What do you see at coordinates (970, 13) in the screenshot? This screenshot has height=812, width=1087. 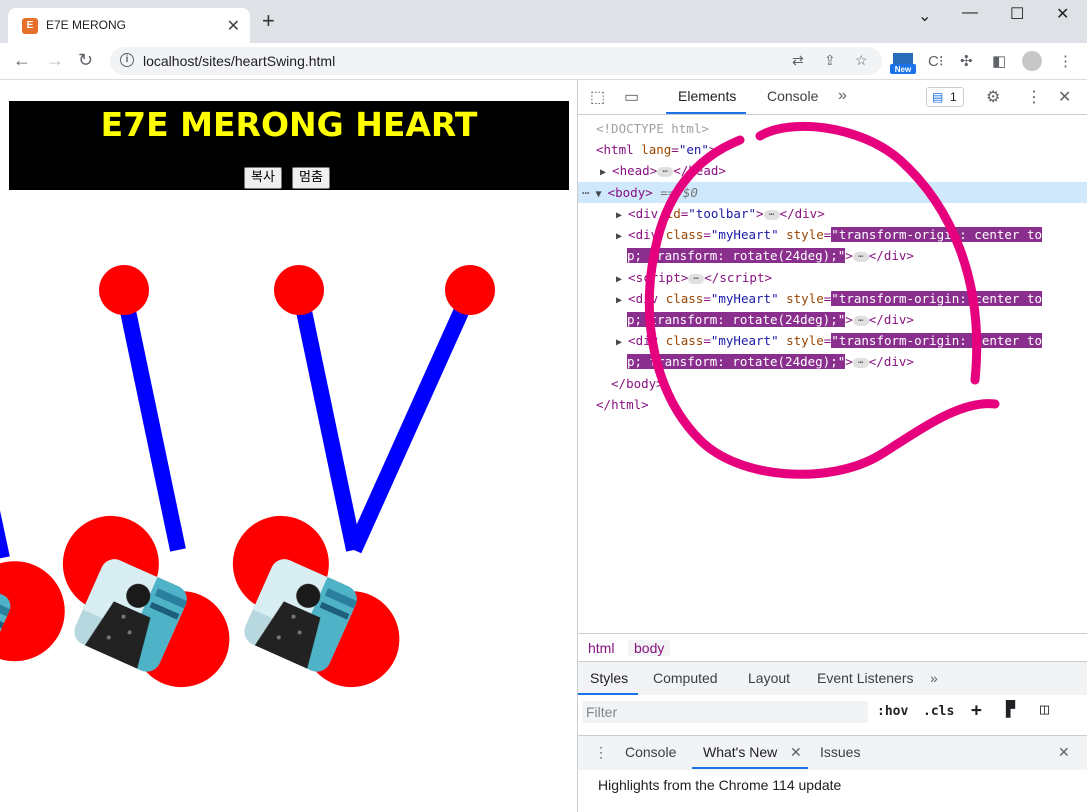 I see `minimize-icon: —` at bounding box center [970, 13].